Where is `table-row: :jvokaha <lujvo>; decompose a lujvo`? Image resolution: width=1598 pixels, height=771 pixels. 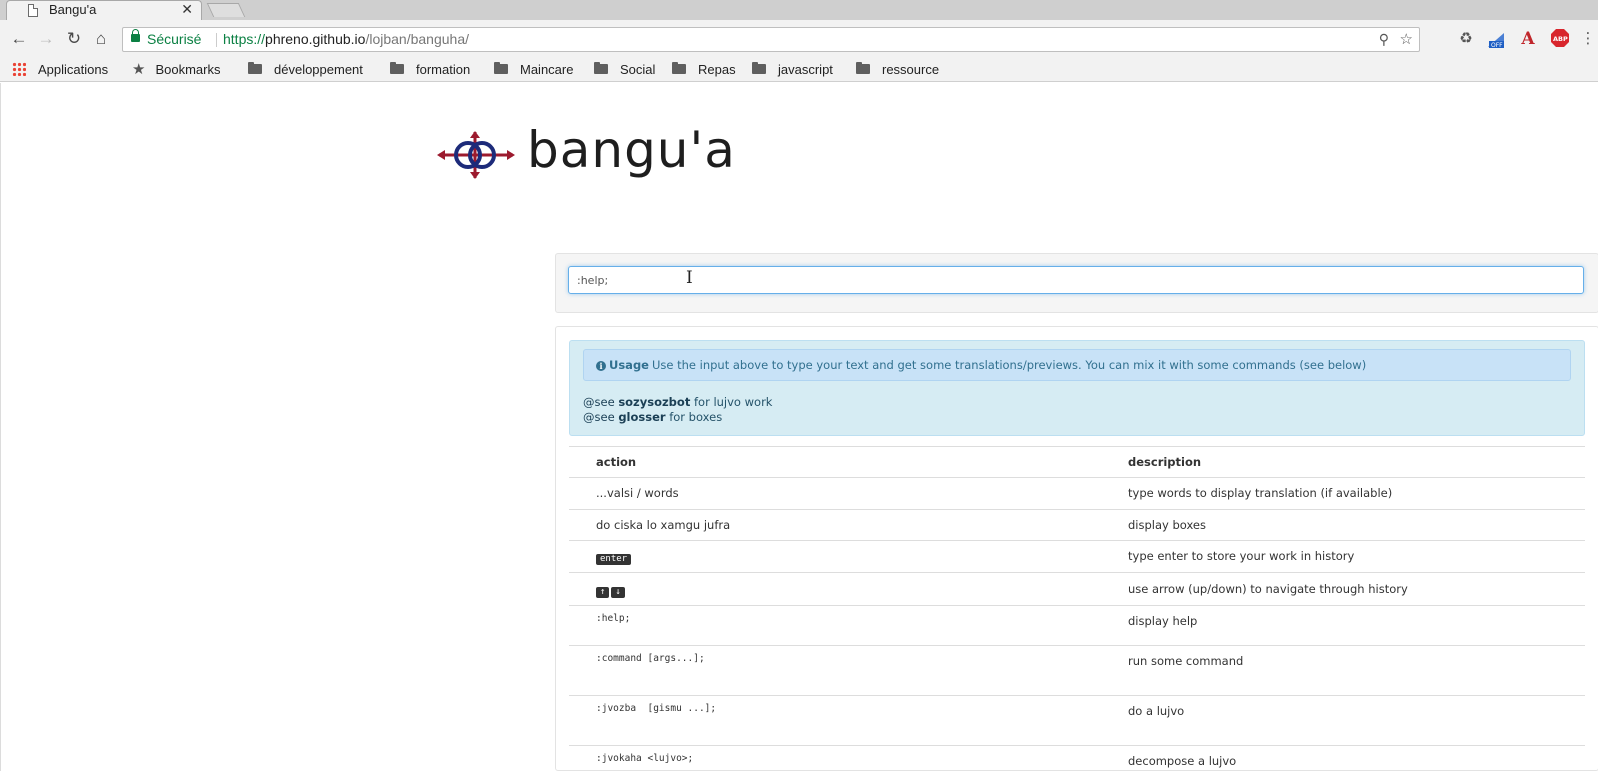 table-row: :jvokaha <lujvo>; decompose a lujvo is located at coordinates (1077, 758).